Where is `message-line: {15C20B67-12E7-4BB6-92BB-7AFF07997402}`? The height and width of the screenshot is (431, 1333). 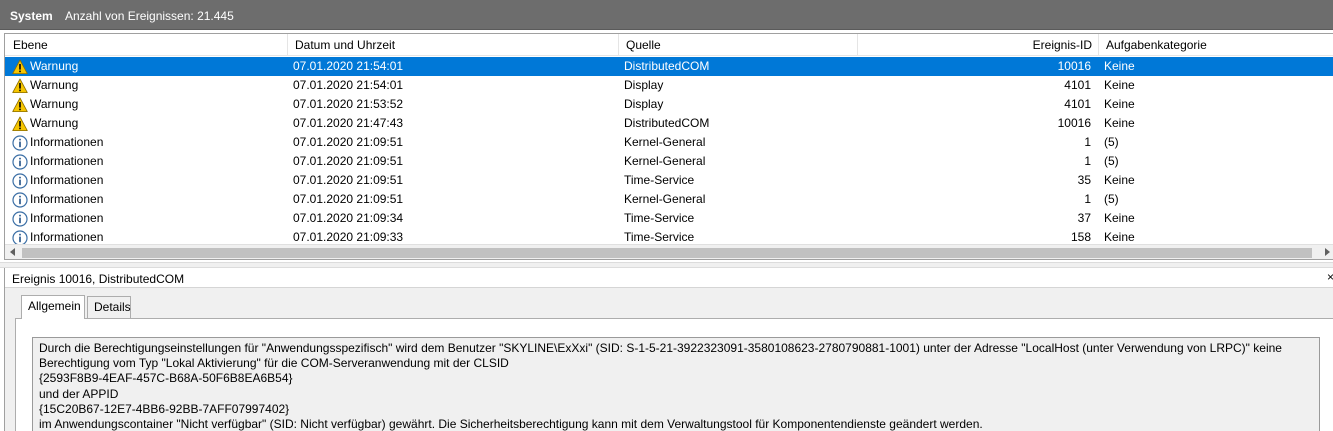 message-line: {15C20B67-12E7-4BB6-92BB-7AFF07997402} is located at coordinates (164, 408).